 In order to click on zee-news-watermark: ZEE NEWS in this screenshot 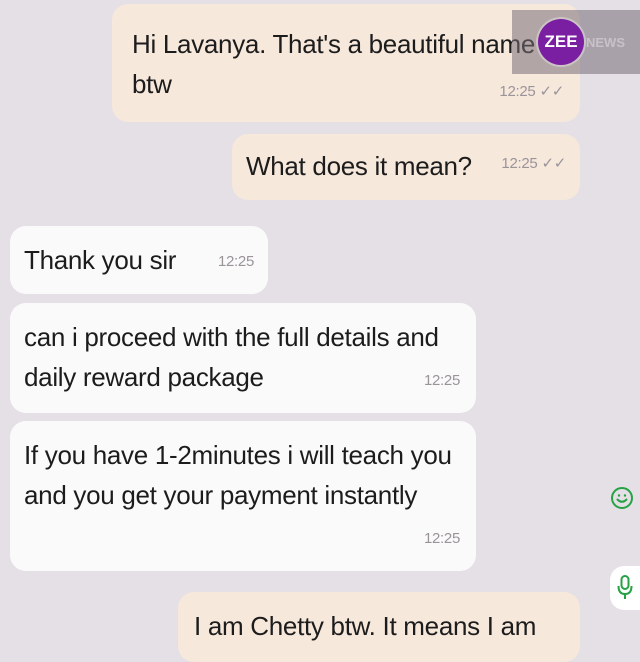, I will do `click(576, 42)`.